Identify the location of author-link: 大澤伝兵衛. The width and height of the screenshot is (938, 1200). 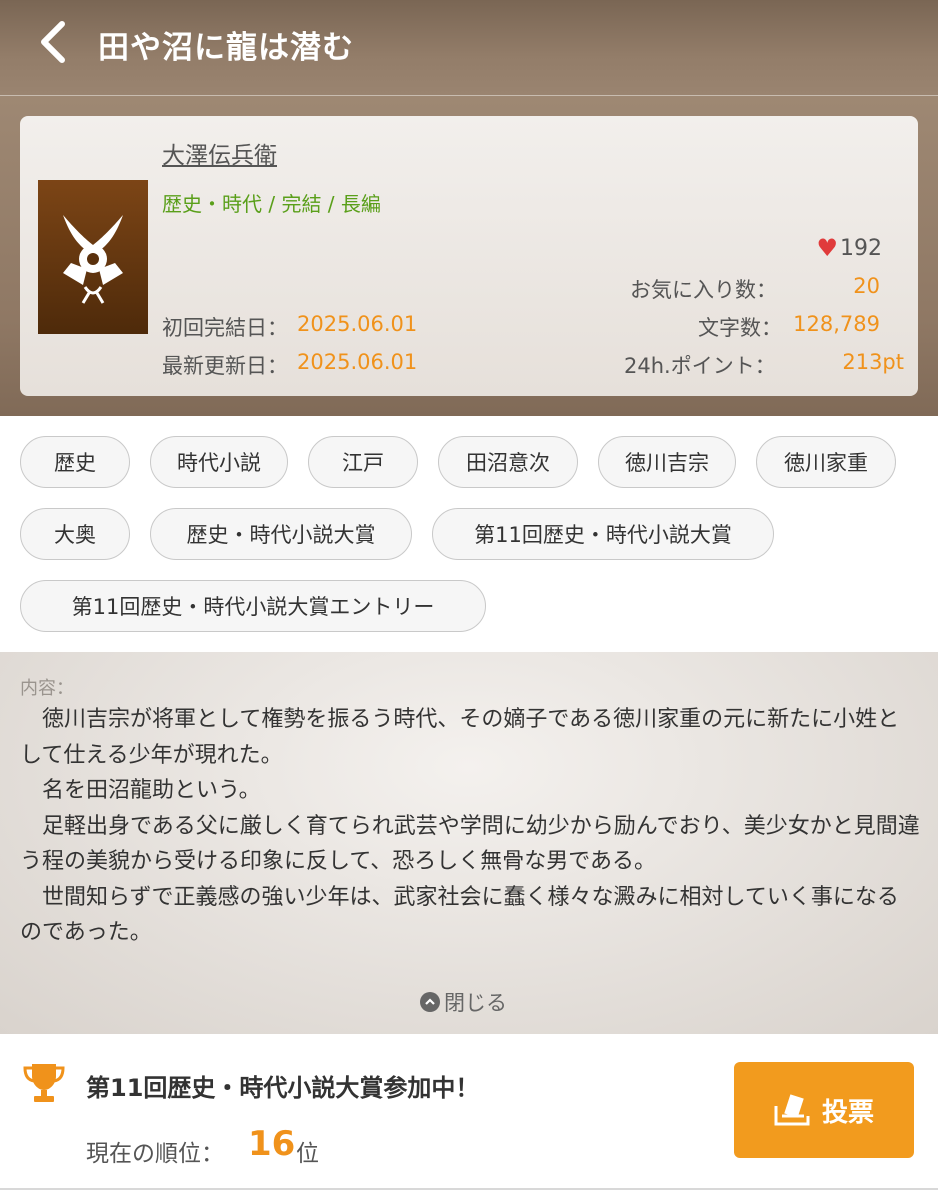
(219, 153).